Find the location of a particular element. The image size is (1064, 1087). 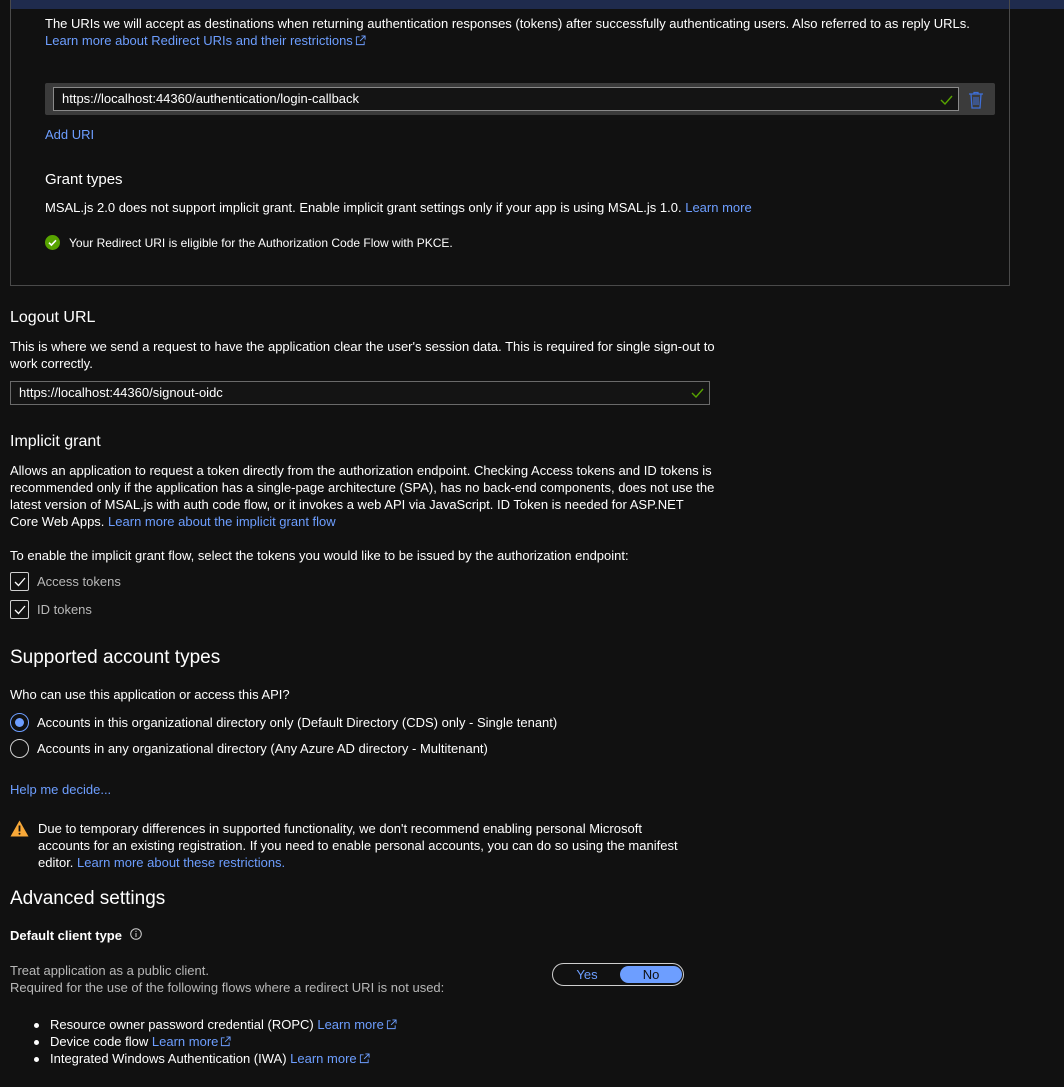

account-types-heading: Supported account types is located at coordinates (115, 657).